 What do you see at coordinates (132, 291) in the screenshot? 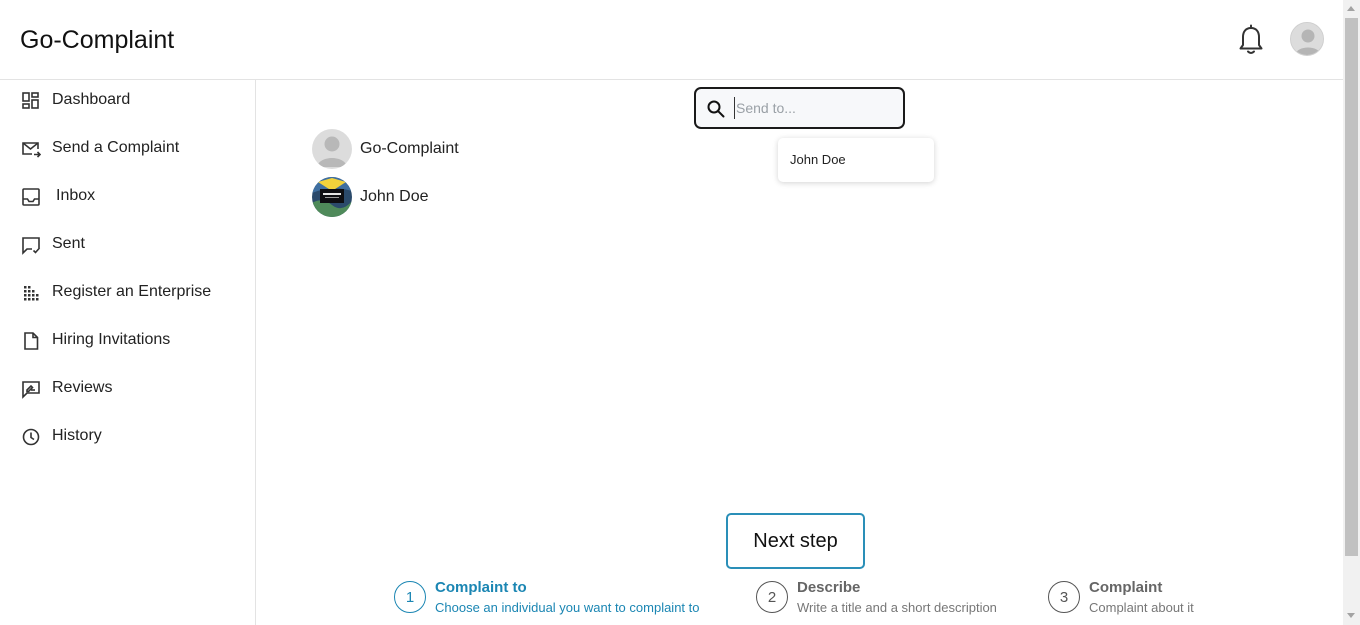
I see `sidebar-item-label: Register an Enterprise` at bounding box center [132, 291].